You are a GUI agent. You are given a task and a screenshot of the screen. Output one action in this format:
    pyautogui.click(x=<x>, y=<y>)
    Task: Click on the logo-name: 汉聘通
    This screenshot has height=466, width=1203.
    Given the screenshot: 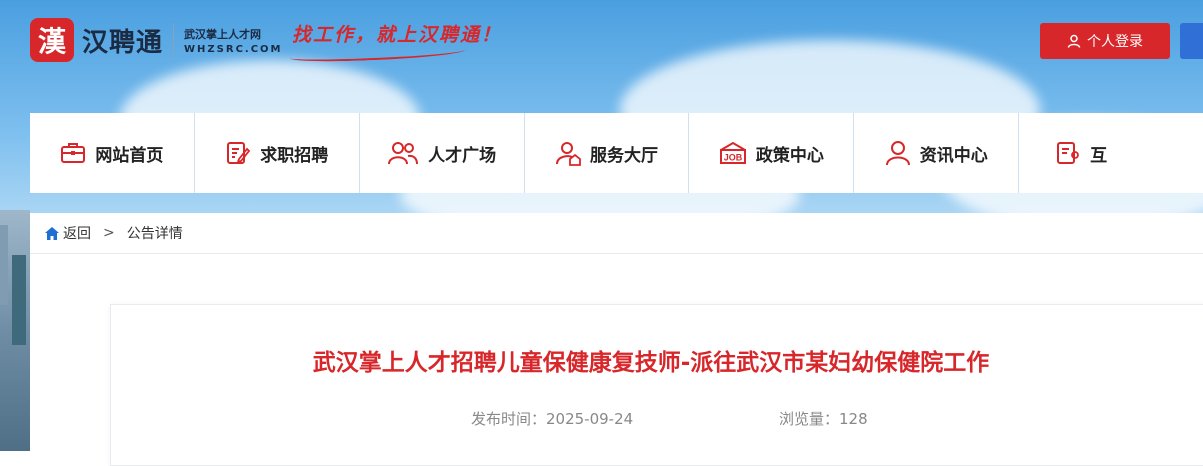 What is the action you would take?
    pyautogui.click(x=123, y=42)
    